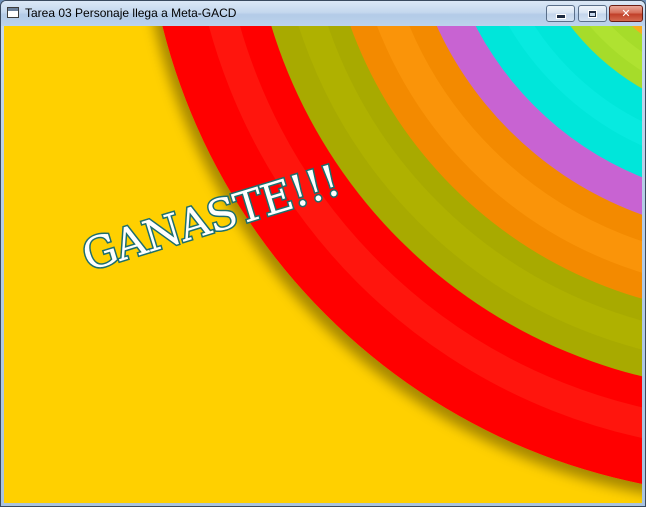  I want to click on maximize-button, so click(592, 13).